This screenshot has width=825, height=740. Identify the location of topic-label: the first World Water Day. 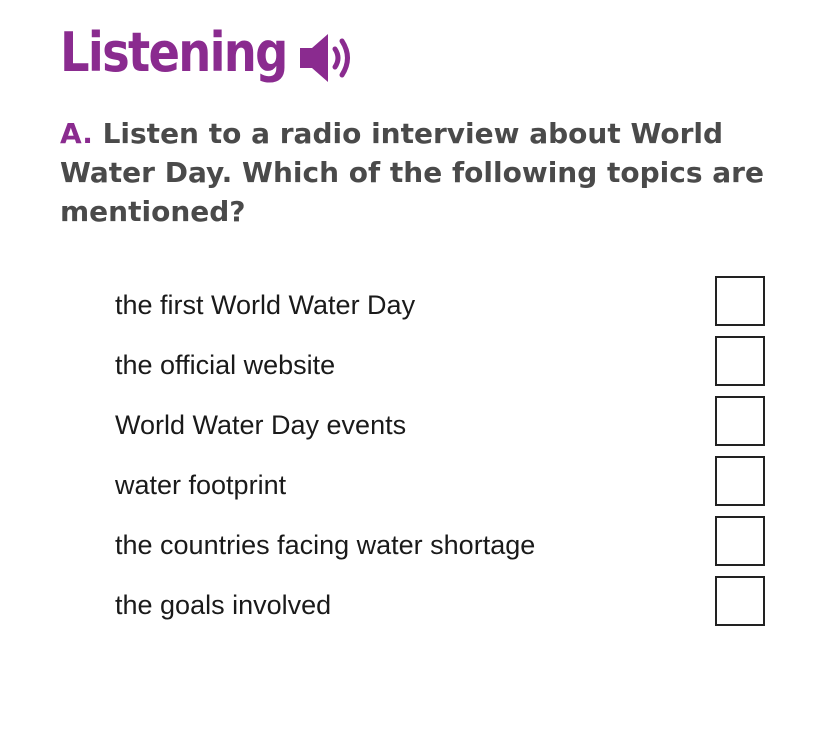
(265, 305).